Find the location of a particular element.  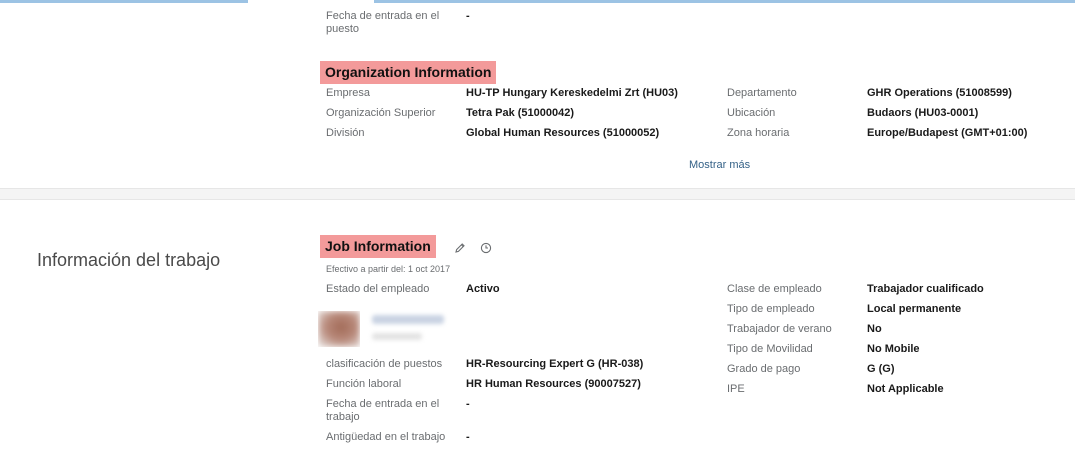

manager-name-redacted is located at coordinates (408, 319).